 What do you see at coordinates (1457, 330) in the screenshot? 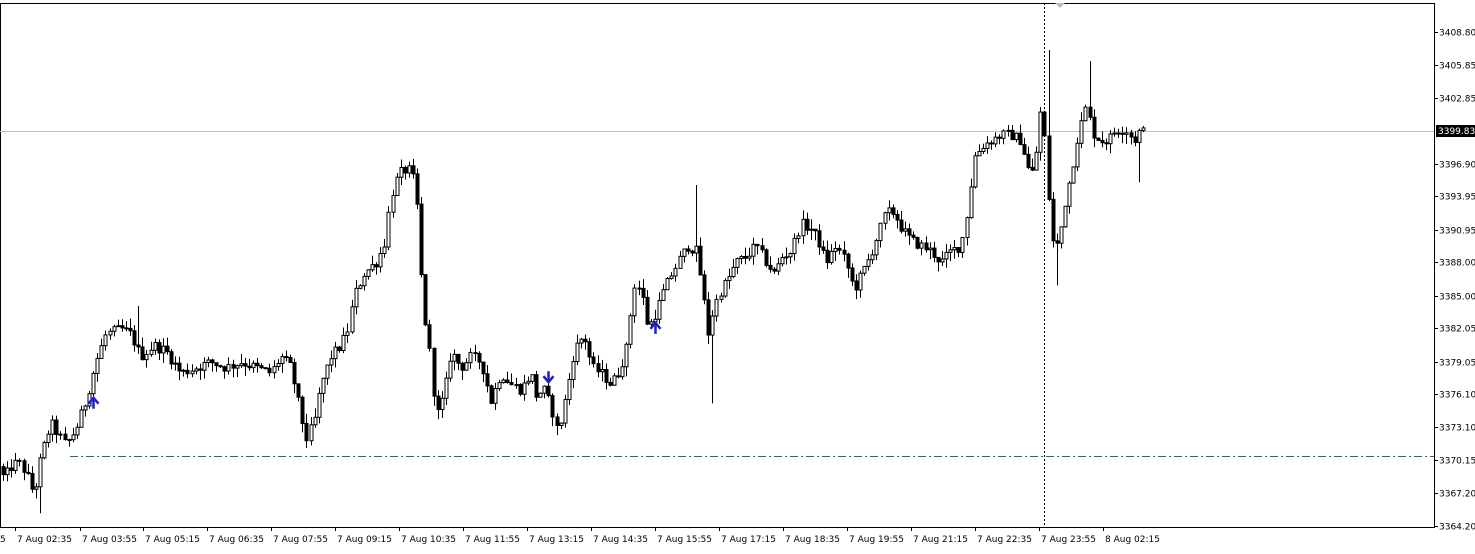
I see `y-tick-label: 3382.05` at bounding box center [1457, 330].